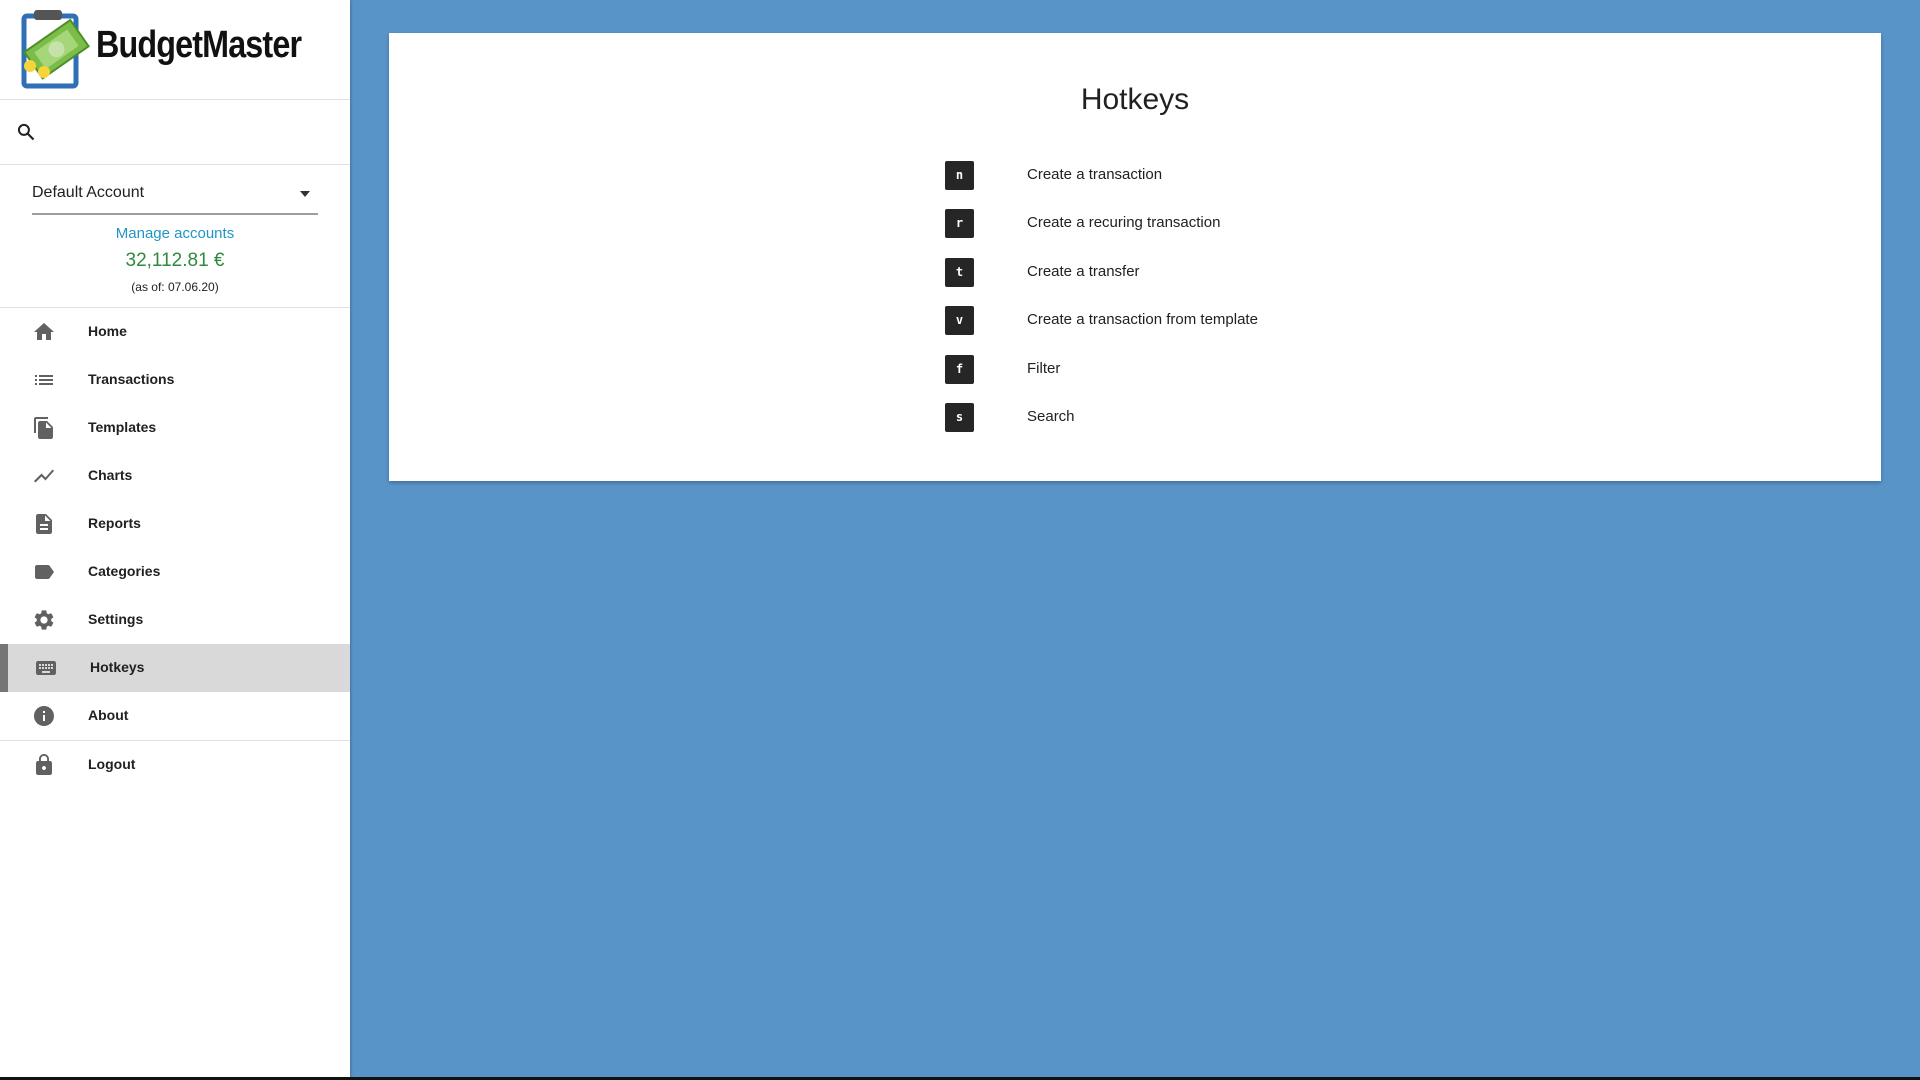 Image resolution: width=1920 pixels, height=1080 pixels. Describe the element at coordinates (124, 571) in the screenshot. I see `sidebar-item-label: Categories` at that location.